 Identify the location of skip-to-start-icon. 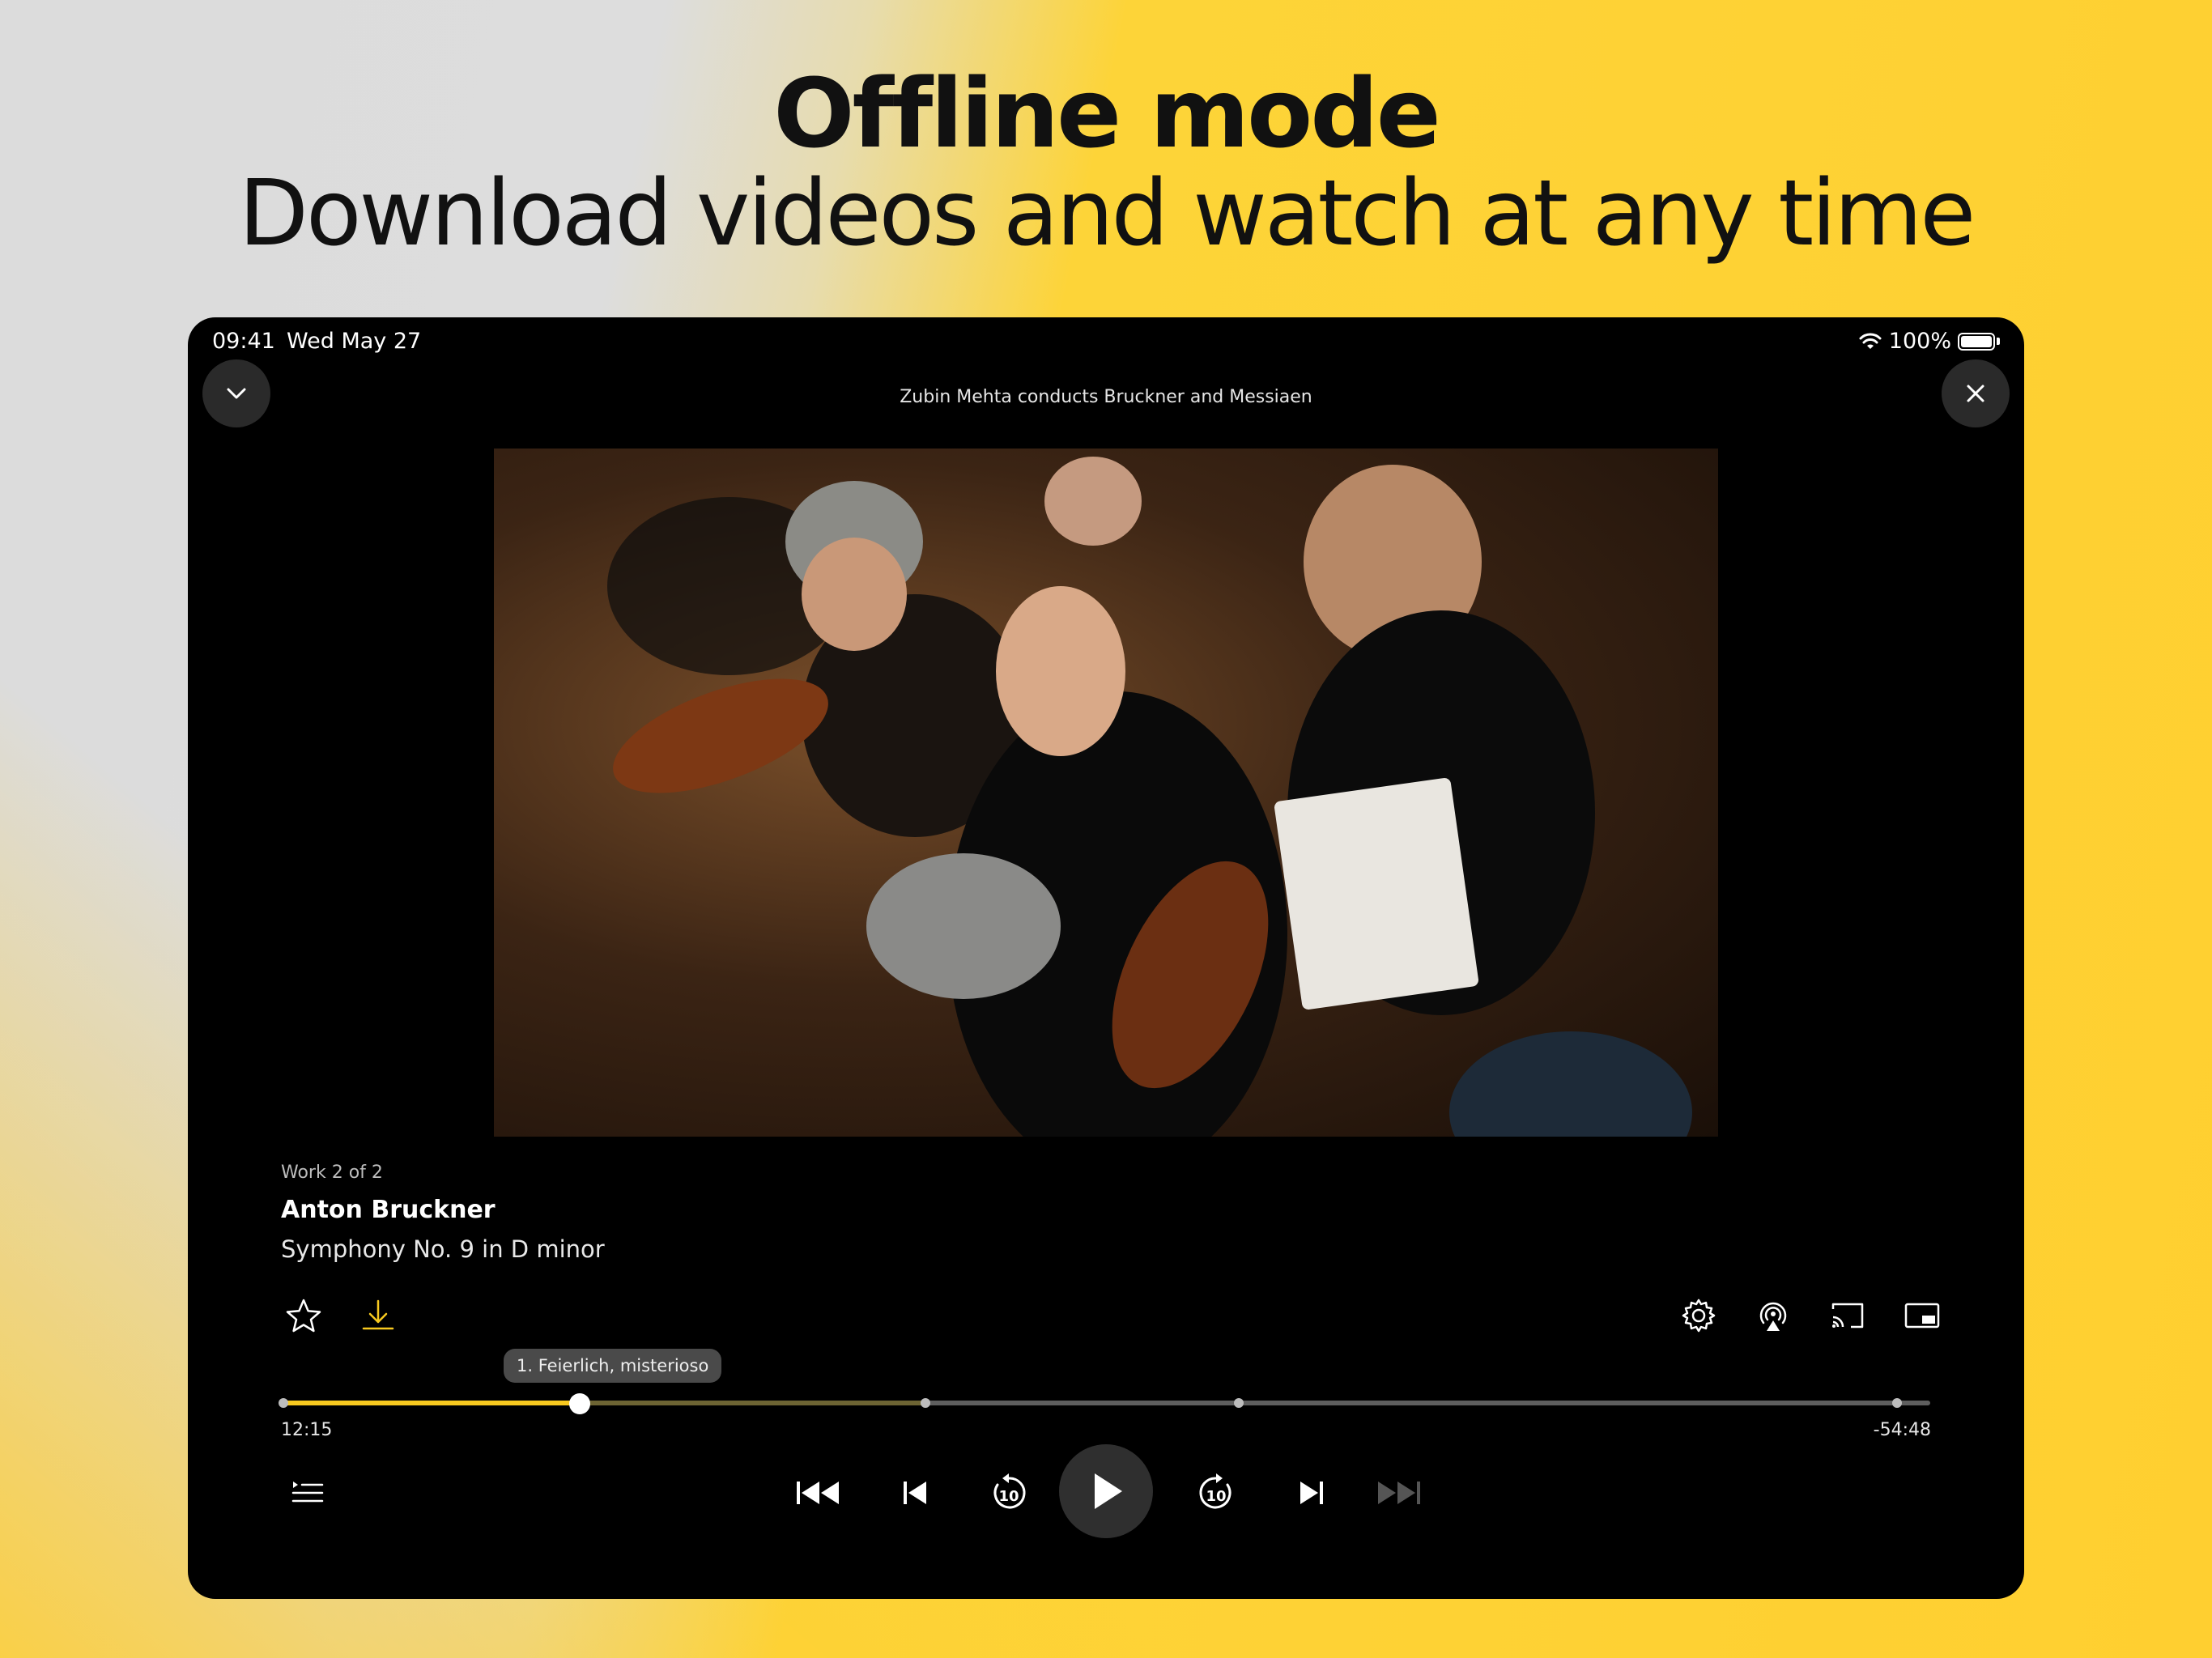
(818, 1493).